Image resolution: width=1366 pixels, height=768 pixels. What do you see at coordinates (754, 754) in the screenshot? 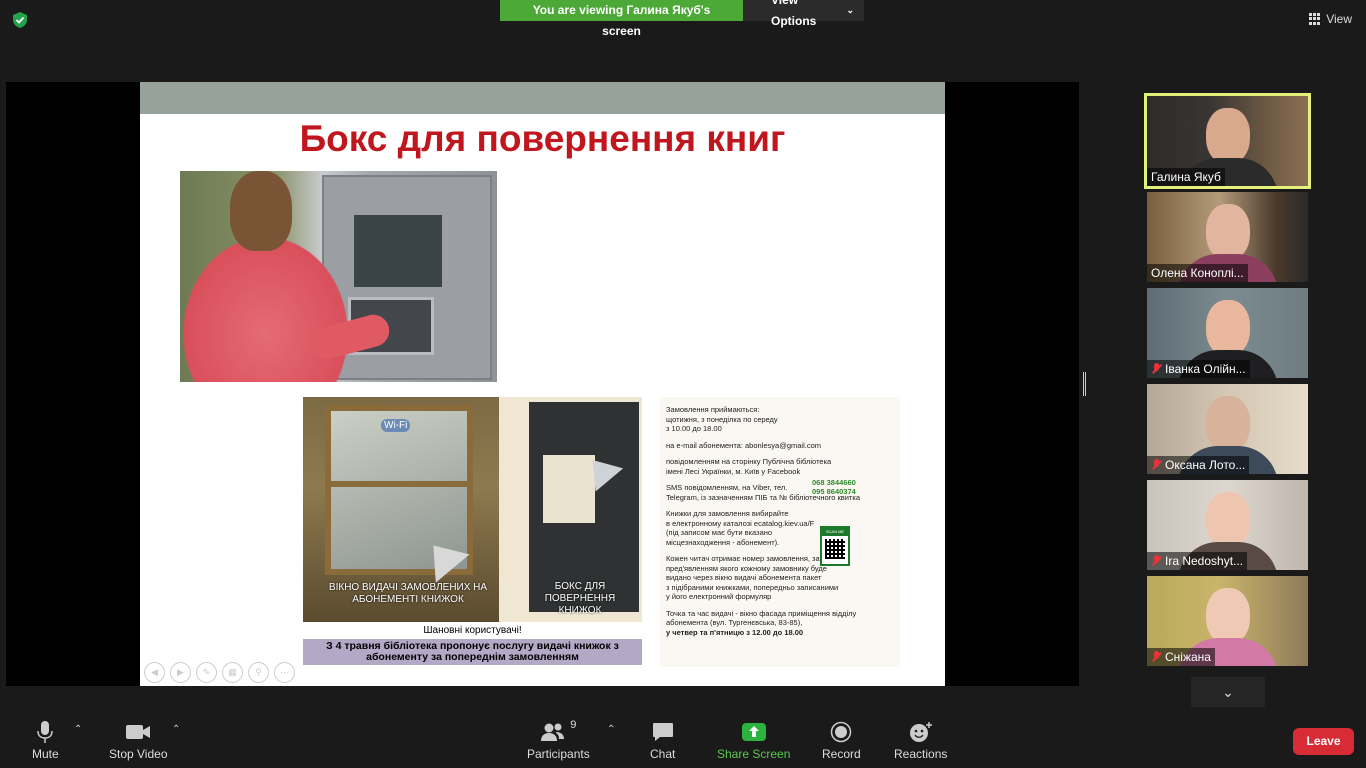
I see `share-screen-label: Share Screen` at bounding box center [754, 754].